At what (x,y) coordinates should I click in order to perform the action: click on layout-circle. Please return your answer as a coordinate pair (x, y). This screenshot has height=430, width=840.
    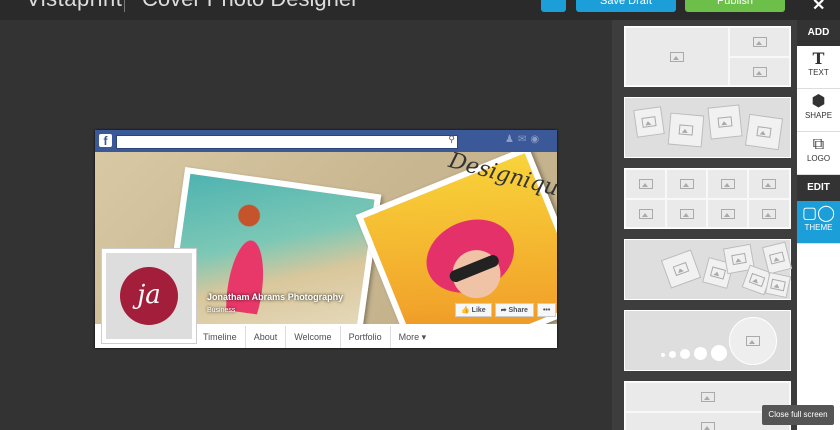
    Looking at the image, I should click on (753, 341).